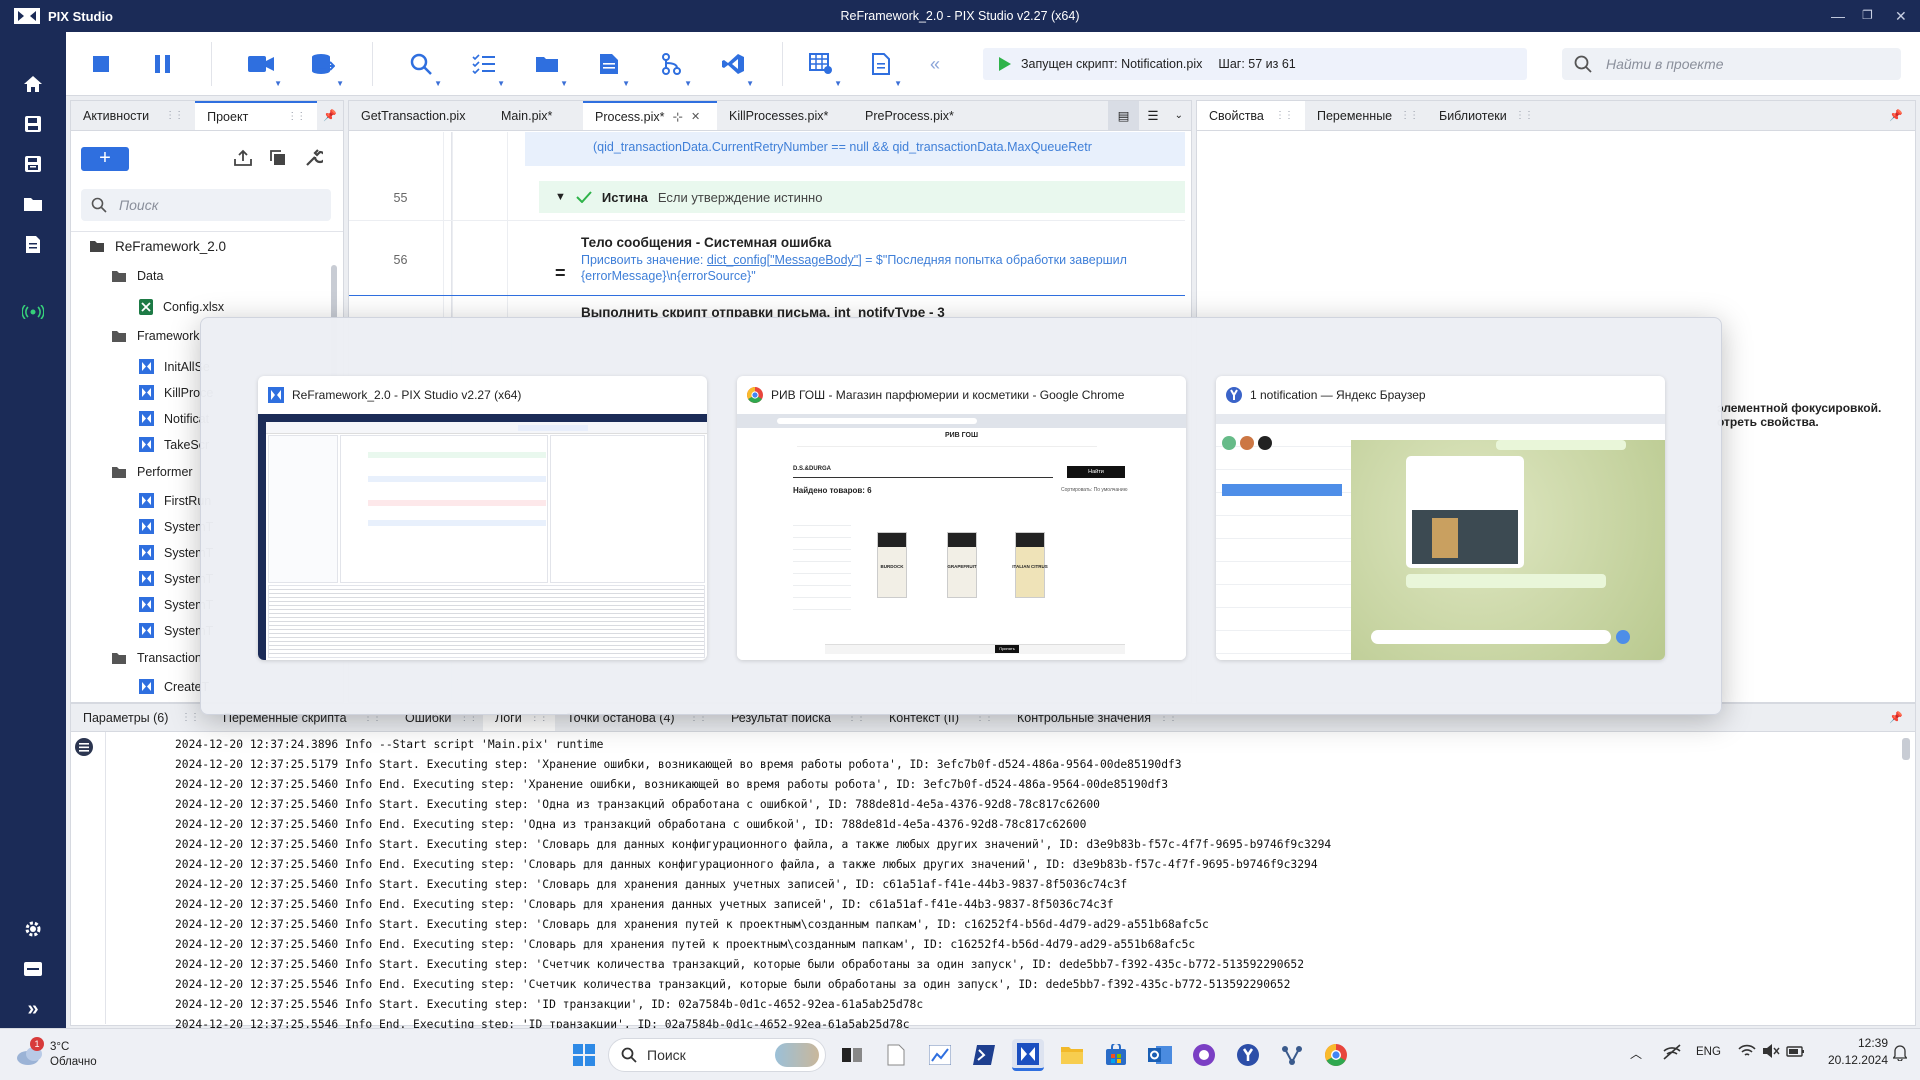 The width and height of the screenshot is (1920, 1080). What do you see at coordinates (862, 197) in the screenshot?
I see `true-branch-header: ▼ Истина Если утверждение истинно` at bounding box center [862, 197].